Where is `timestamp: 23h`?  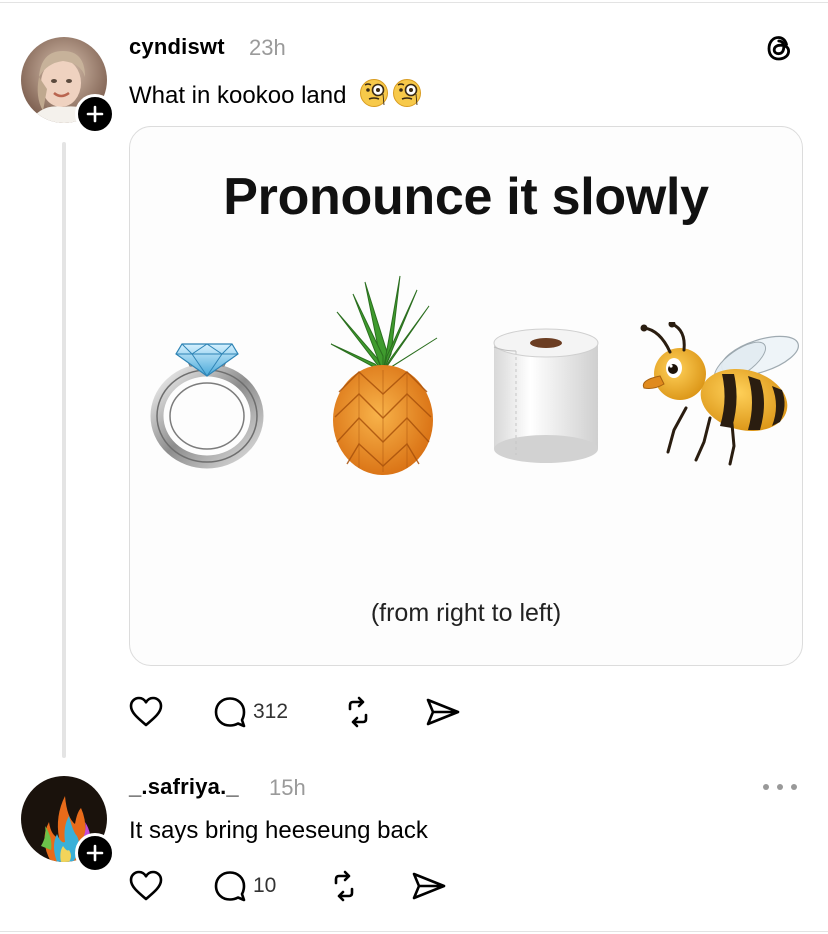
timestamp: 23h is located at coordinates (267, 48).